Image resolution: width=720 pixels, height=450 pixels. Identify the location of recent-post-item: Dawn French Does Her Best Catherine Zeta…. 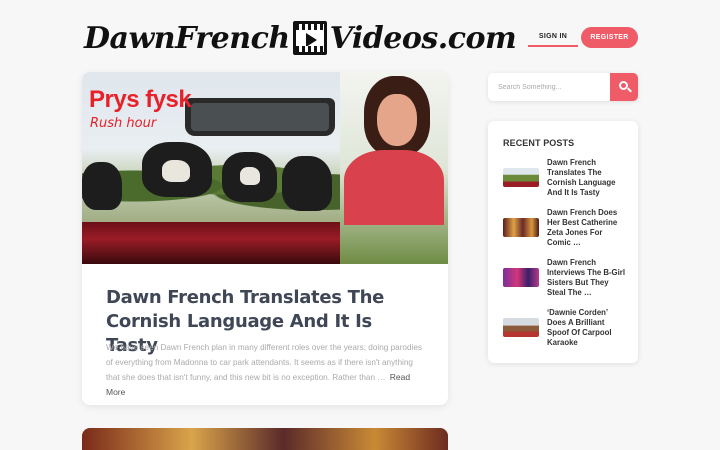
(565, 230).